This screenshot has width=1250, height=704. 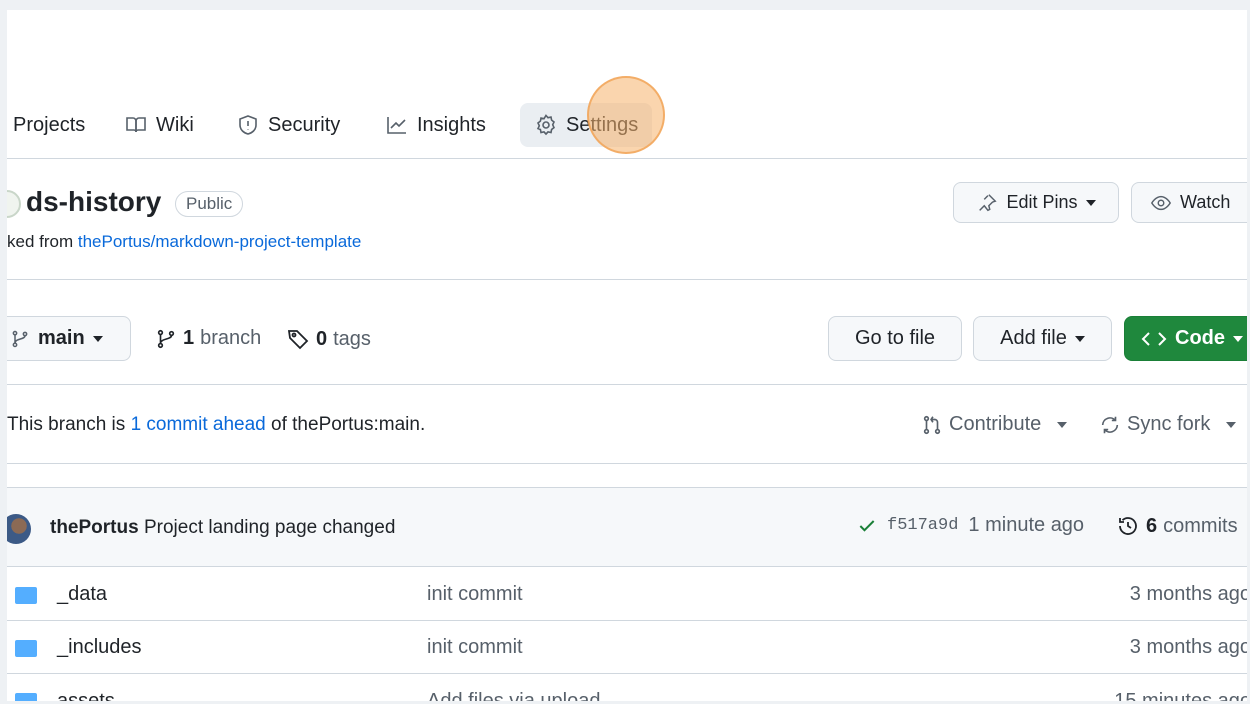 What do you see at coordinates (988, 202) in the screenshot?
I see `pin-icon` at bounding box center [988, 202].